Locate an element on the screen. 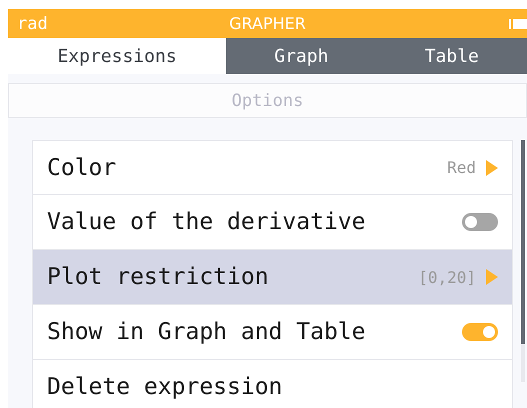 The height and width of the screenshot is (408, 527). option-label: Plot restriction is located at coordinates (158, 277).